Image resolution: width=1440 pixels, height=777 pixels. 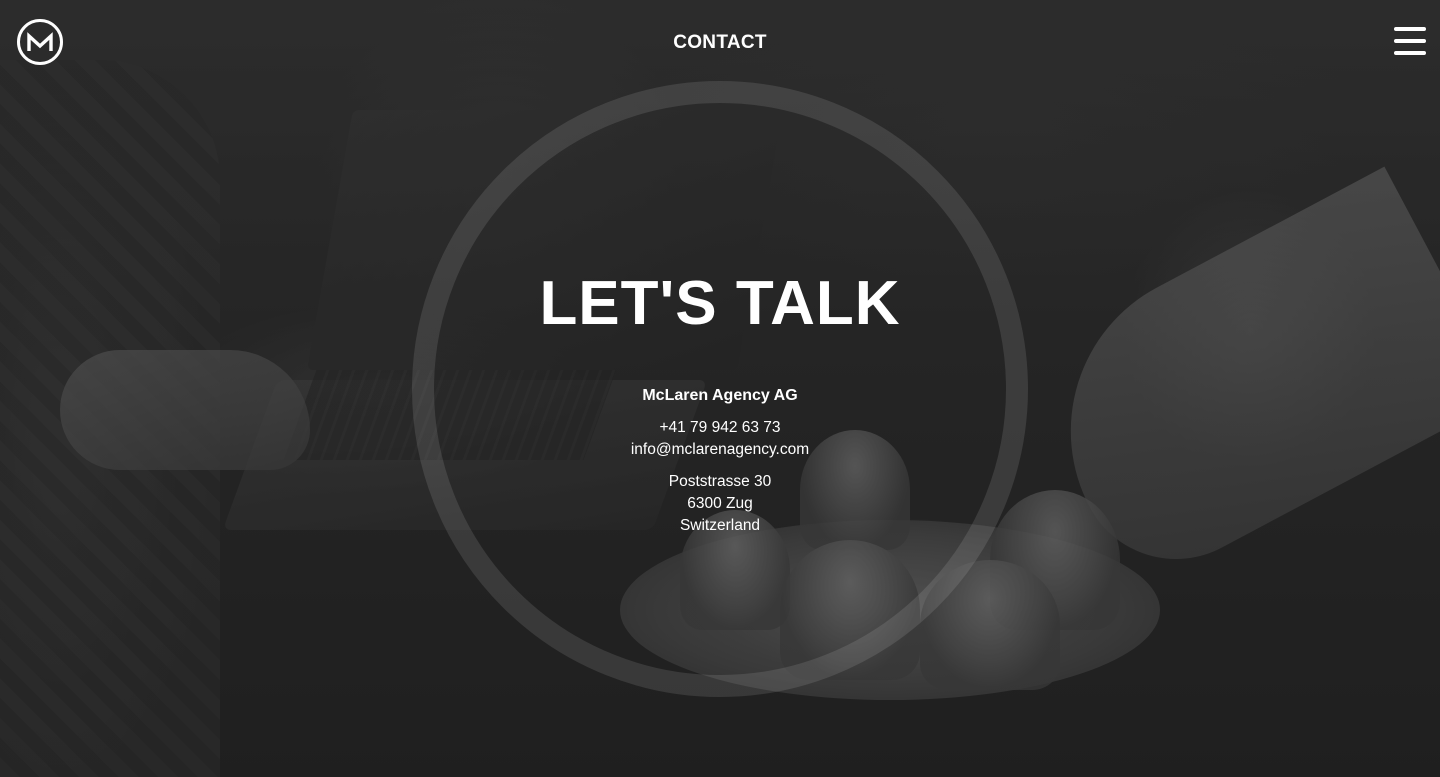 What do you see at coordinates (720, 42) in the screenshot?
I see `page-title: CONTACT` at bounding box center [720, 42].